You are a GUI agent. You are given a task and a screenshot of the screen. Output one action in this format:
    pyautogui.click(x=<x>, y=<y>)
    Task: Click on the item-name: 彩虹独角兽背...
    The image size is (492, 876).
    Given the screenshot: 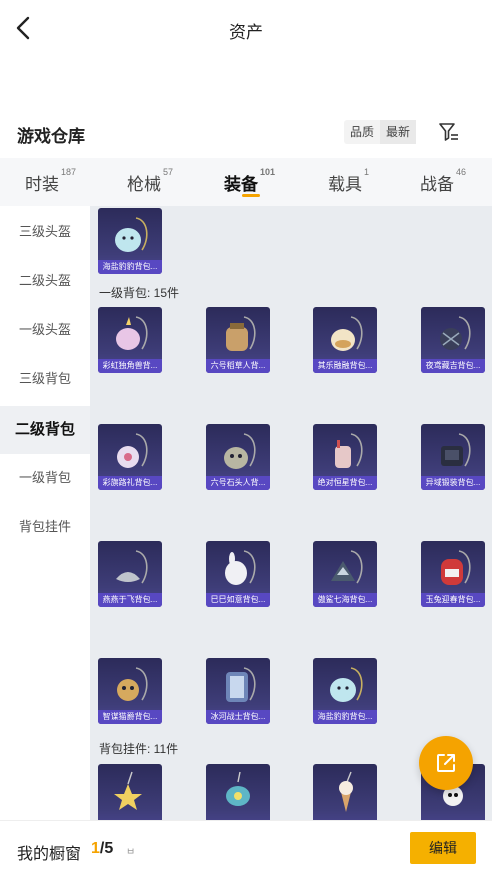 What is the action you would take?
    pyautogui.click(x=130, y=366)
    